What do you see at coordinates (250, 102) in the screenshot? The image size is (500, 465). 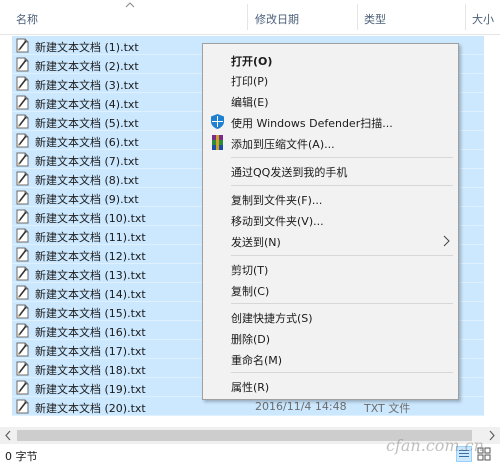 I see `menu-item-label: 编辑(E)` at bounding box center [250, 102].